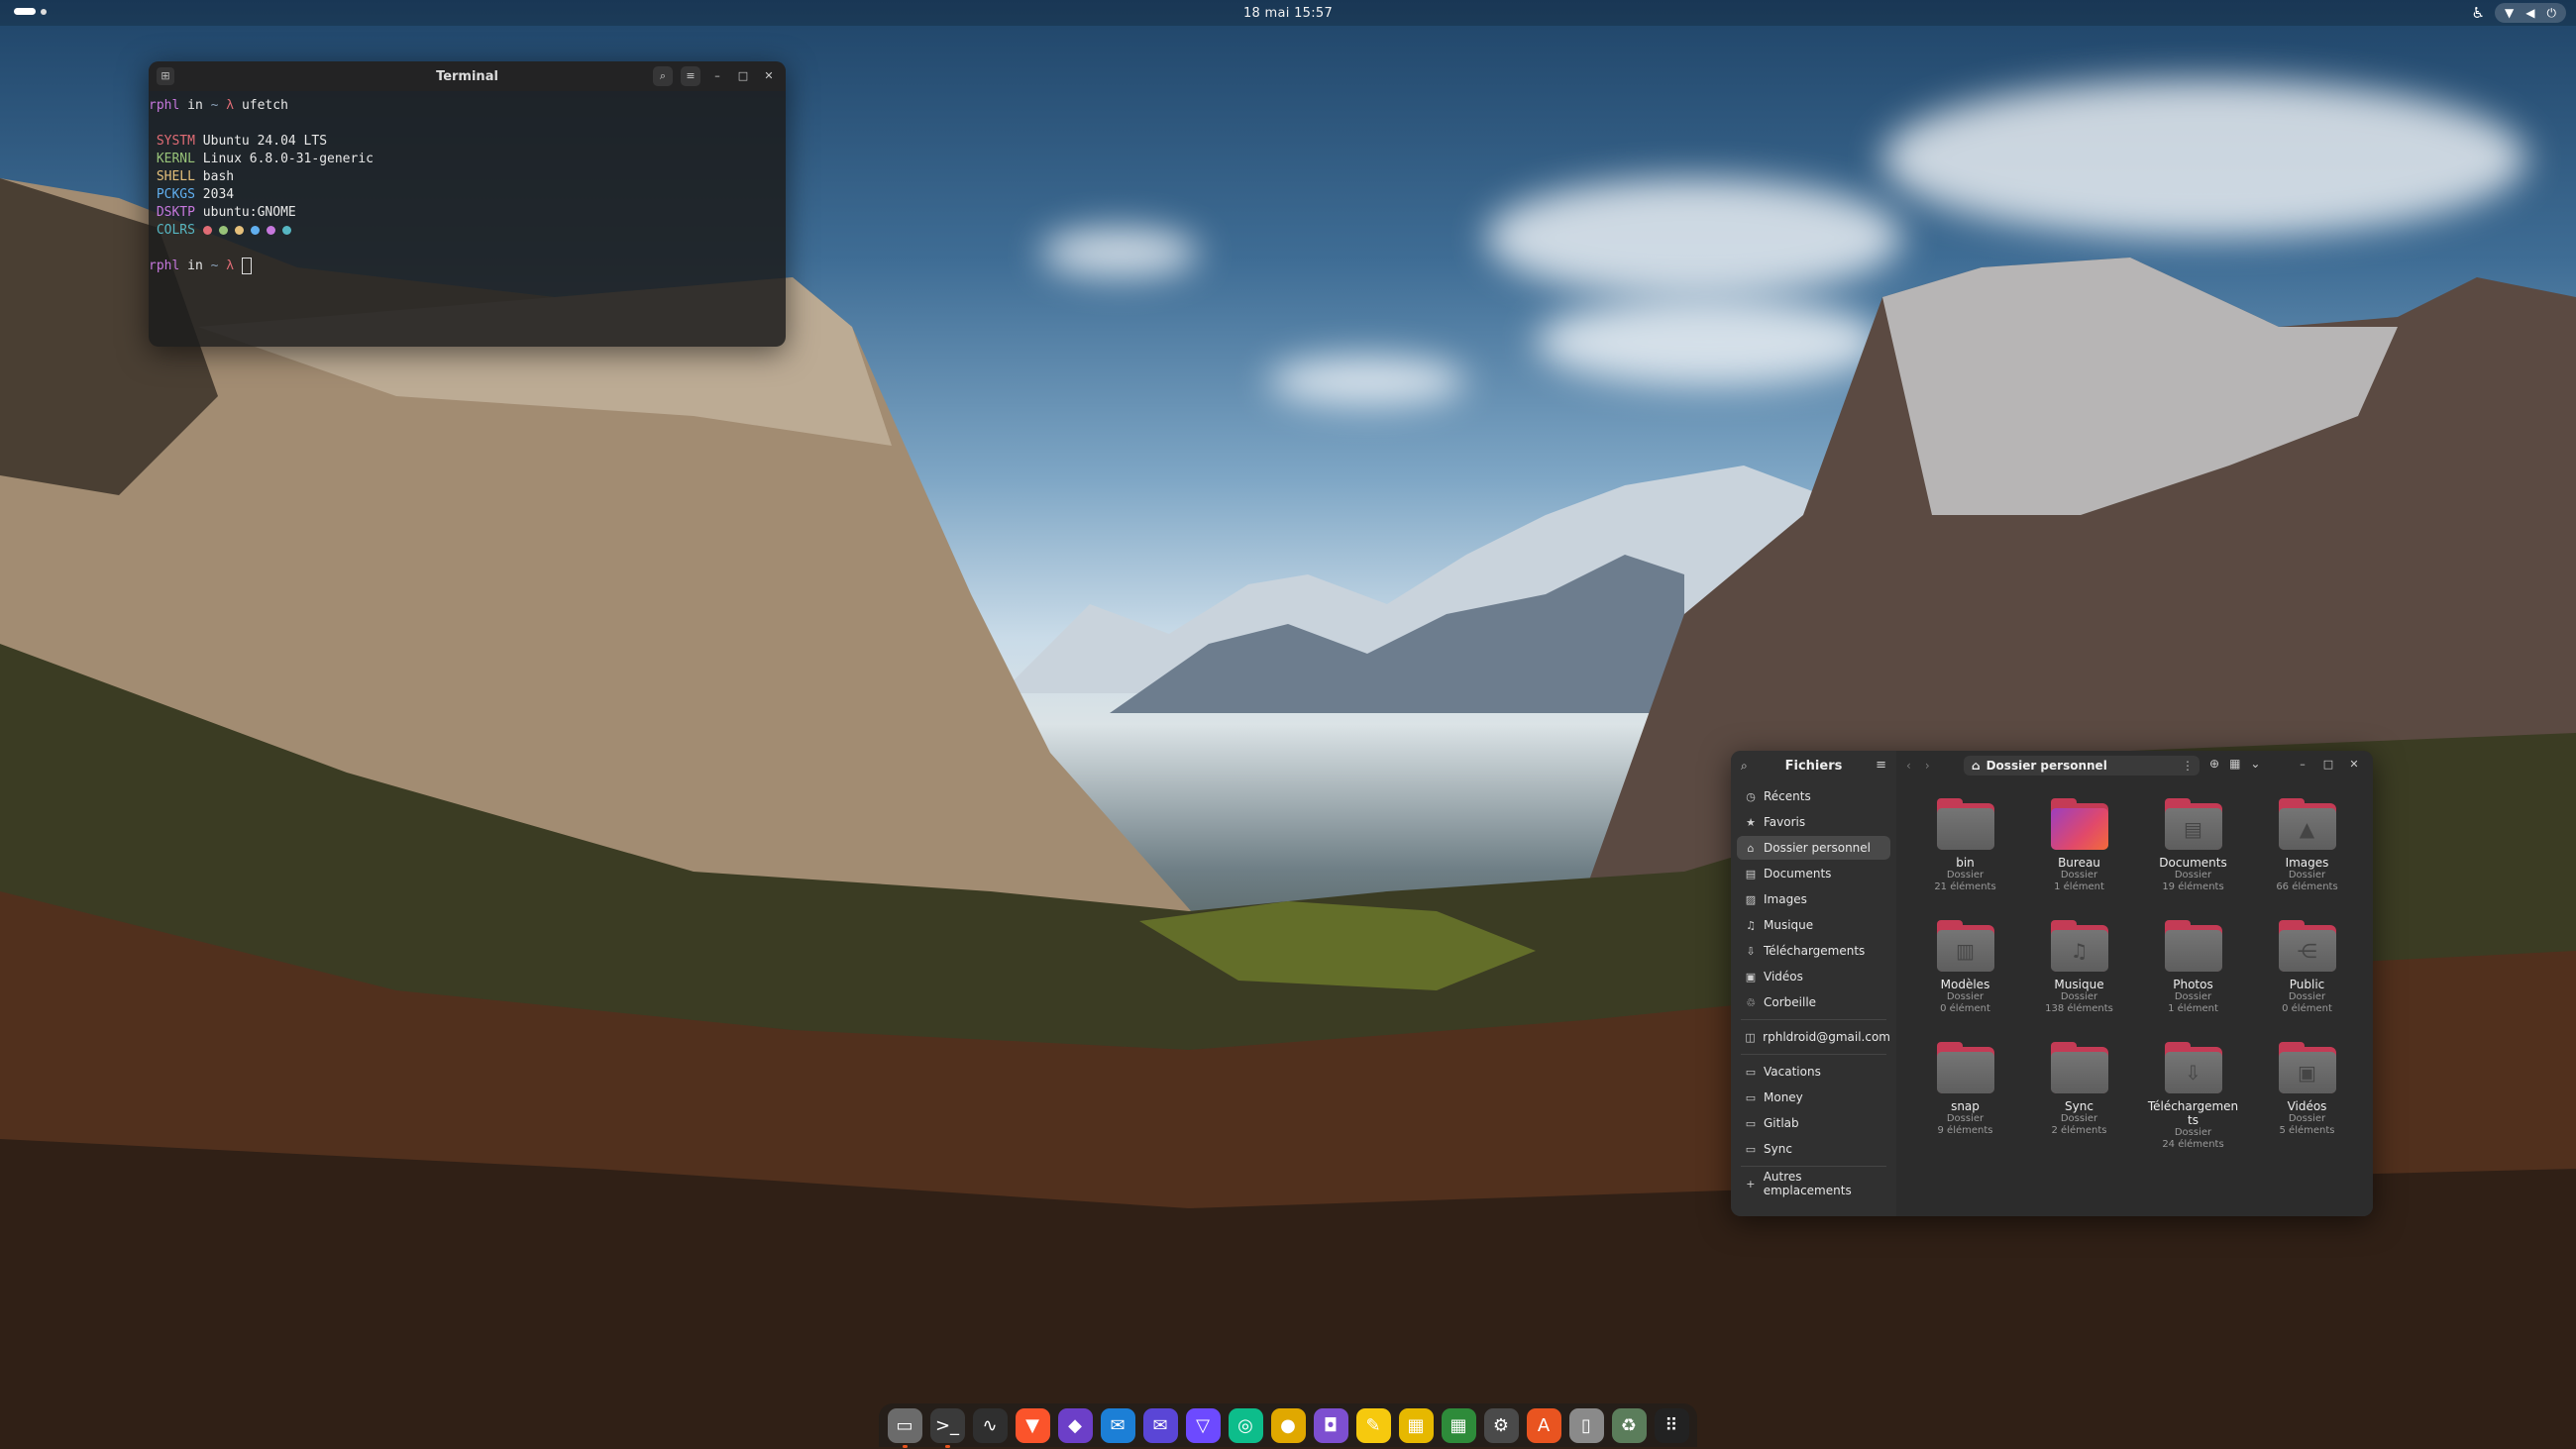  Describe the element at coordinates (2079, 977) in the screenshot. I see `folder-item: ♫ Musique Dossier 138 éléments` at that location.